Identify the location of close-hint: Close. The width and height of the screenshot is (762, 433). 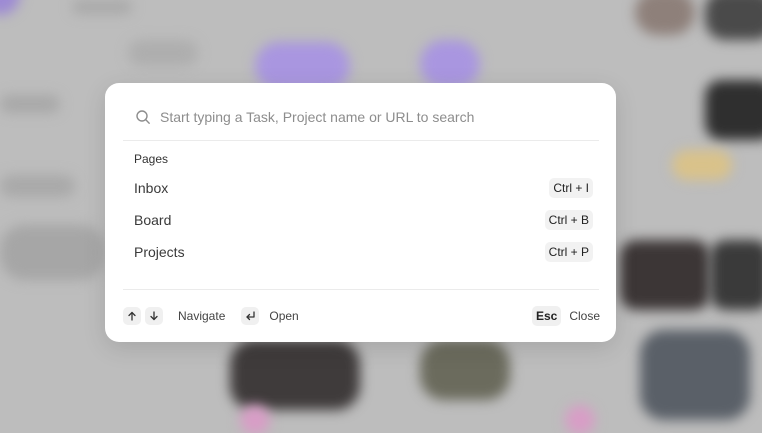
(584, 316).